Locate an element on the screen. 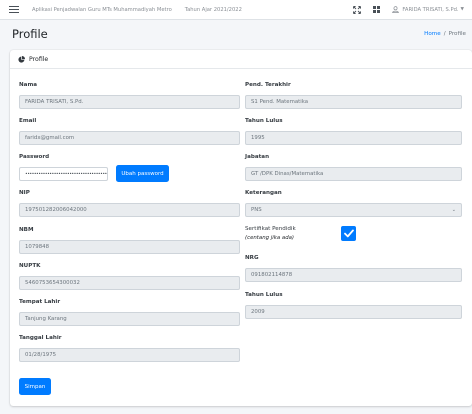  keterangan-select: PNS ⌄ is located at coordinates (353, 210).